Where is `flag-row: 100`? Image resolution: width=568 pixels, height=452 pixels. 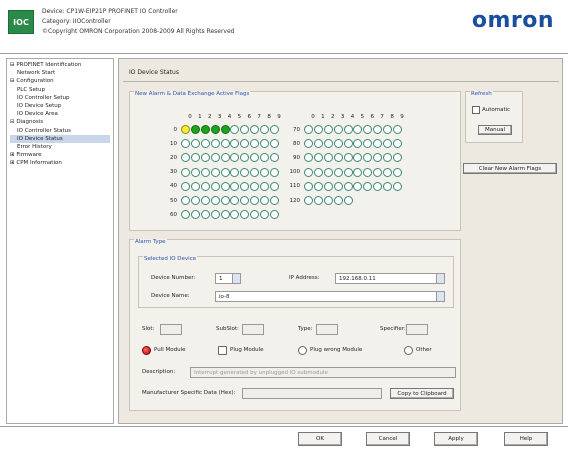
flag-row: 100 is located at coordinates (344, 172).